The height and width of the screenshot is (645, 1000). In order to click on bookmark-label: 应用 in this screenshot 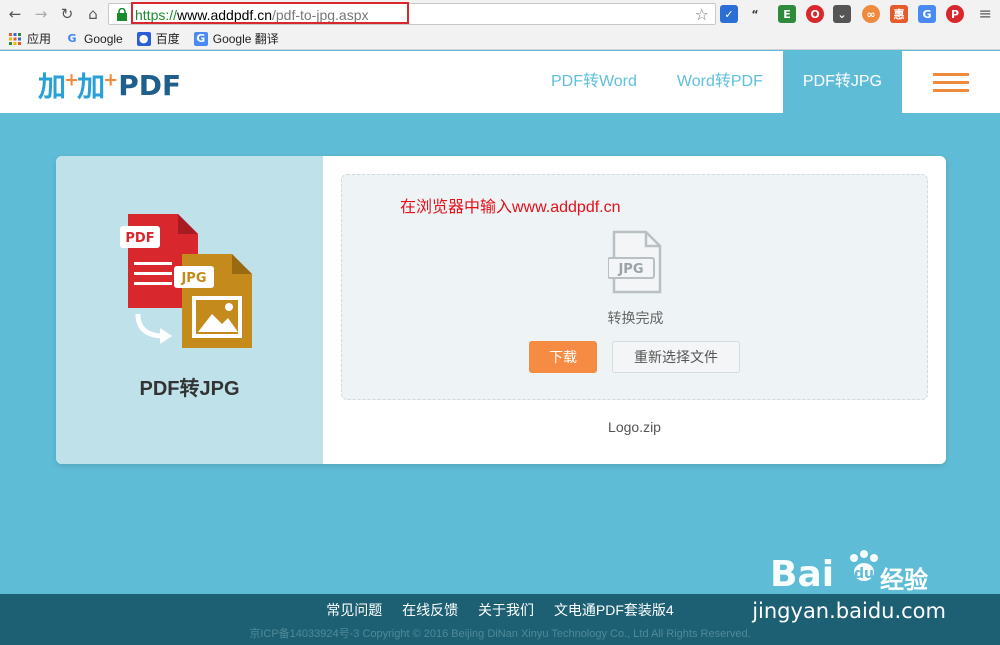, I will do `click(39, 39)`.